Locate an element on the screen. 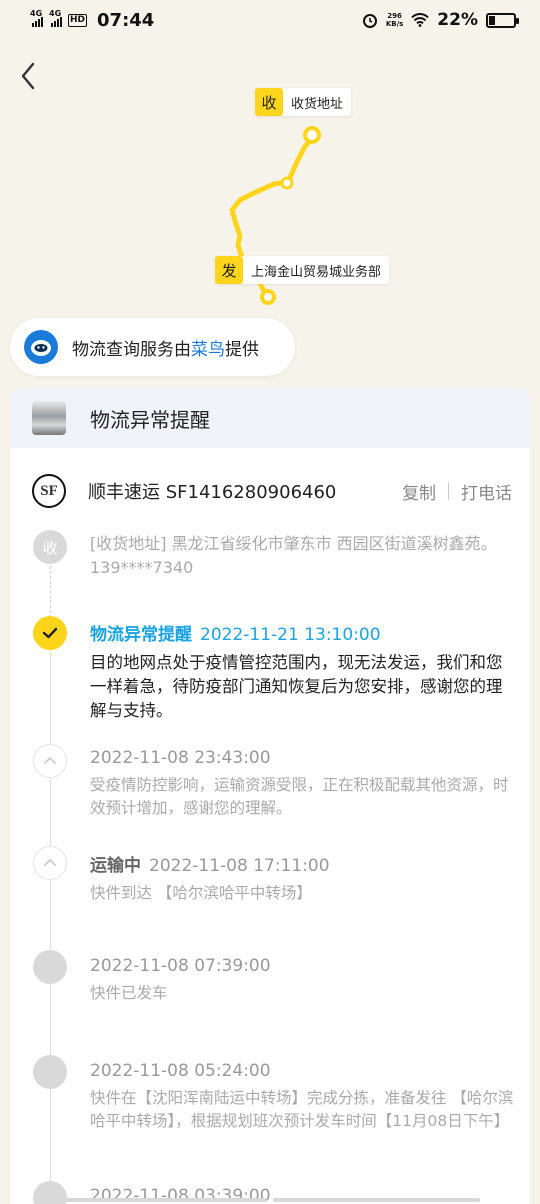 Image resolution: width=540 pixels, height=1204 pixels. sender-marker: 发 上海金山贸易城业务部 is located at coordinates (302, 270).